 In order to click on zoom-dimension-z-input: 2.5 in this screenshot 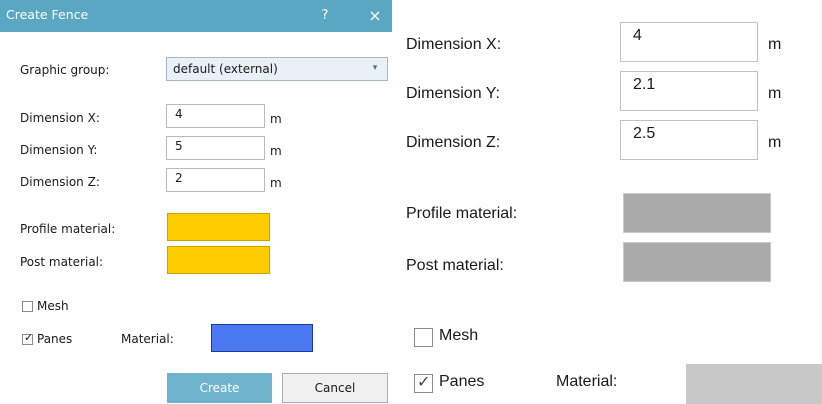, I will do `click(689, 140)`.